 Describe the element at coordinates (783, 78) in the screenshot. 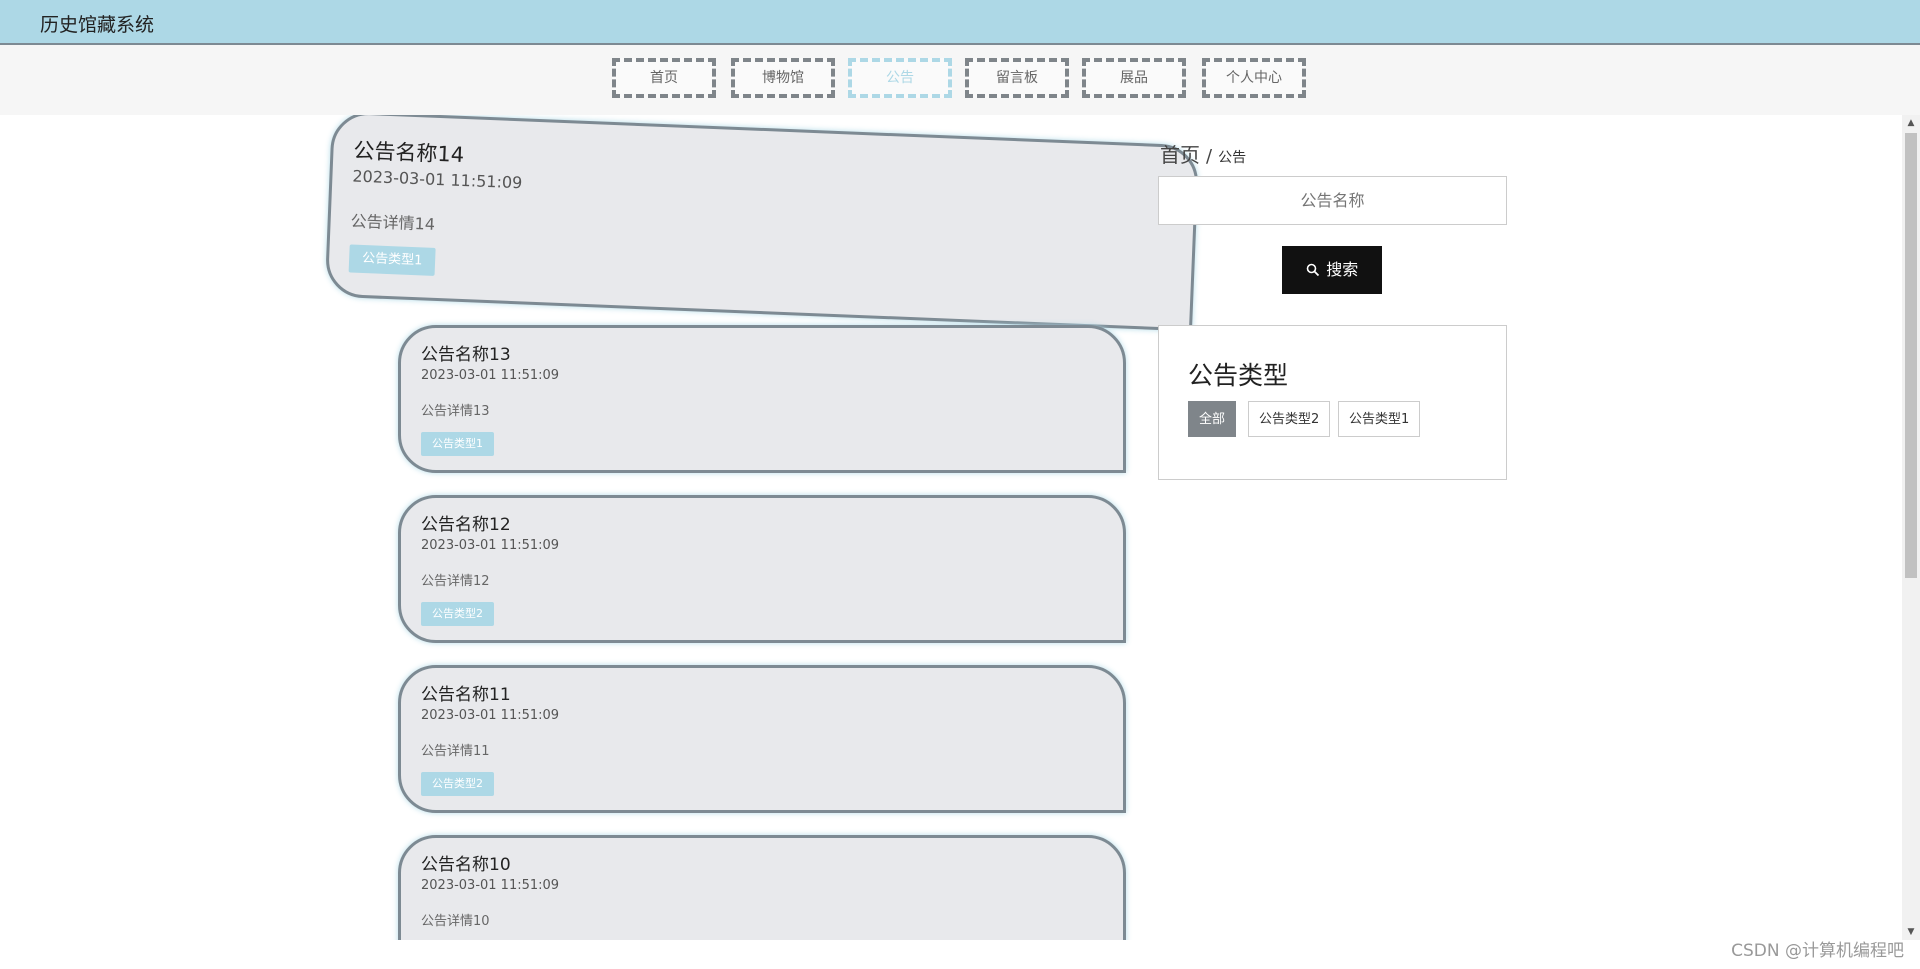

I see `nav-item-museum: 博物馆` at that location.